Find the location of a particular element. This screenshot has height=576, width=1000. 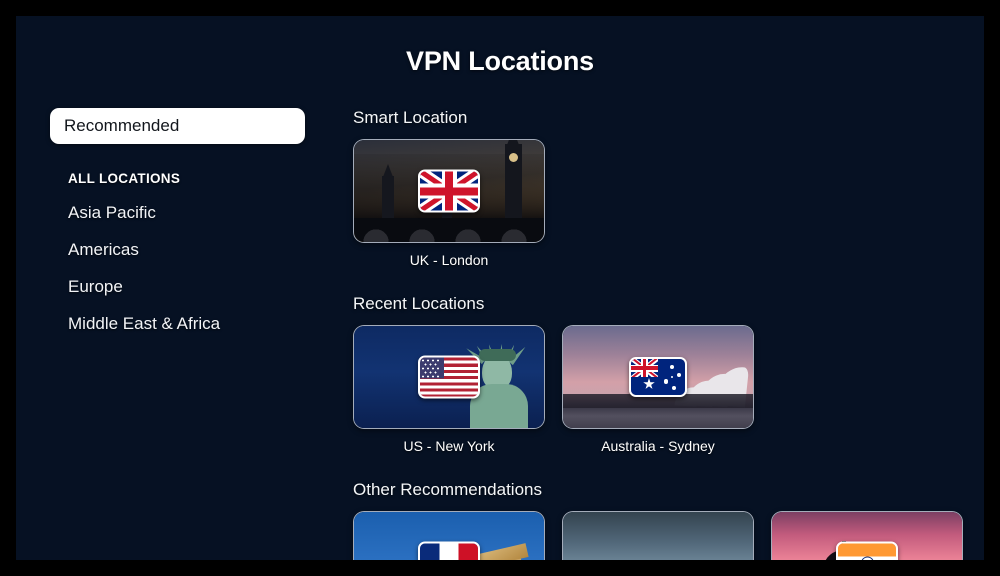

uk-flag-icon is located at coordinates (449, 191).